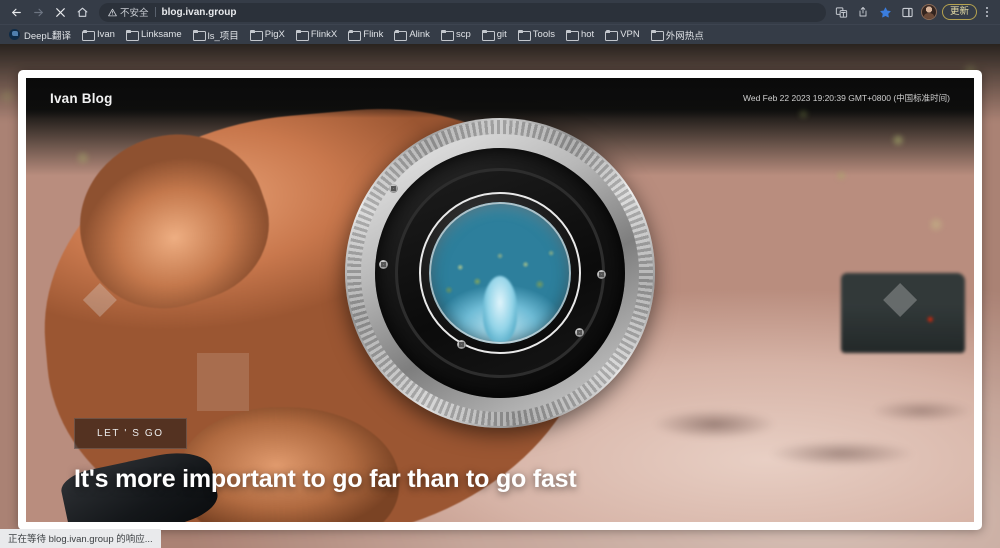 Image resolution: width=1000 pixels, height=548 pixels. What do you see at coordinates (106, 34) in the screenshot?
I see `bookmark-label: Ivan` at bounding box center [106, 34].